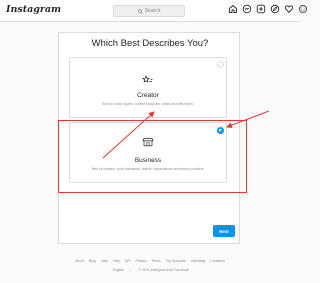  What do you see at coordinates (116, 261) in the screenshot?
I see `footer-link-help: Help` at bounding box center [116, 261].